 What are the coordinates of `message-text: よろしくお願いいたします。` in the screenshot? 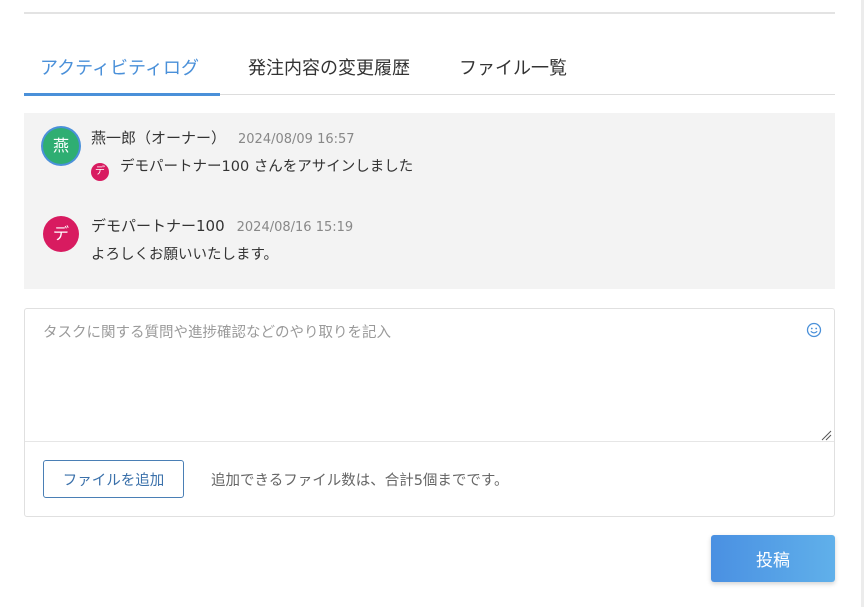 It's located at (185, 255).